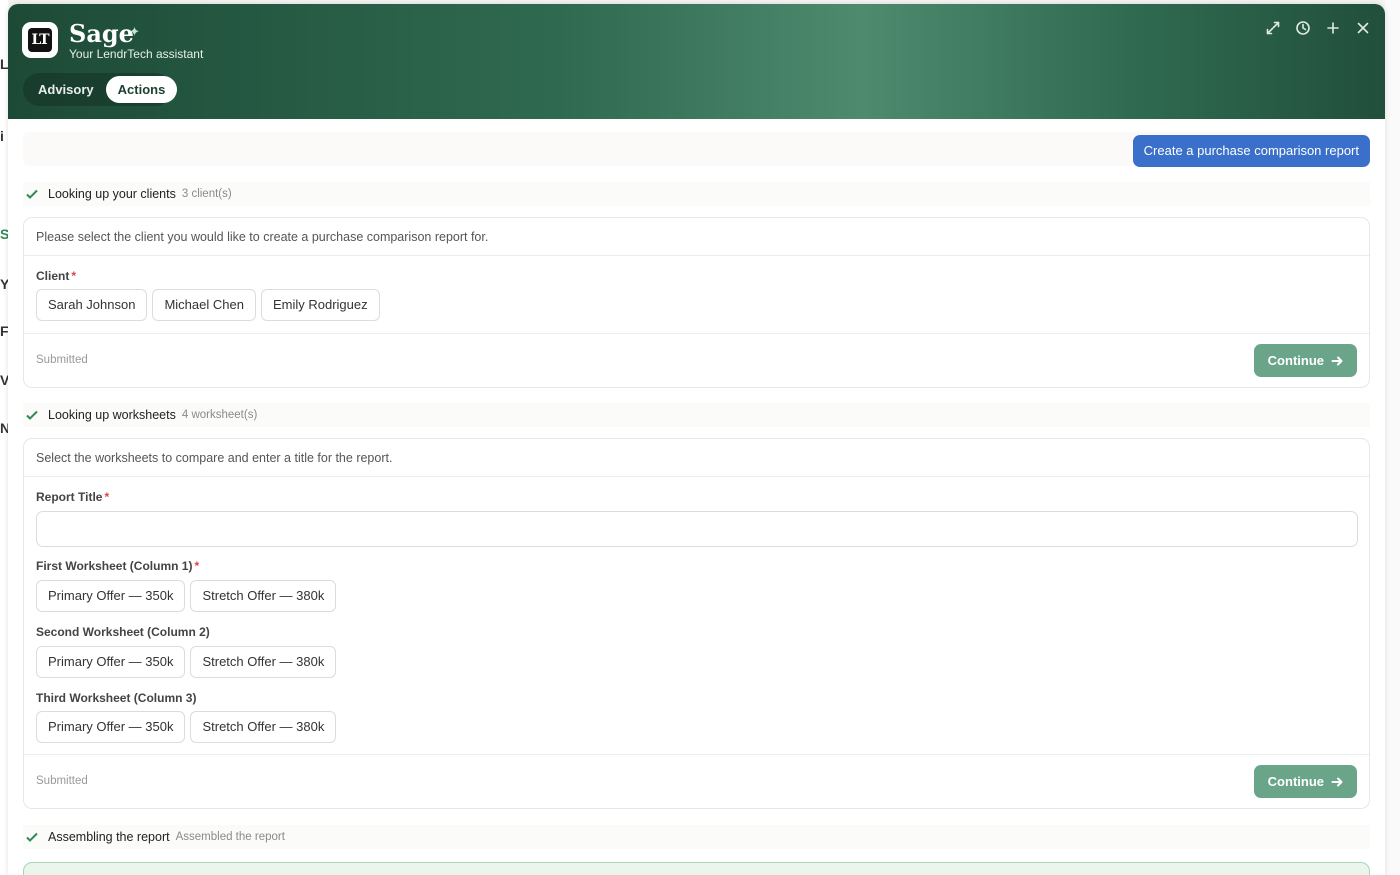 The image size is (1400, 875). Describe the element at coordinates (206, 194) in the screenshot. I see `step-detail: 3 client(s)` at that location.